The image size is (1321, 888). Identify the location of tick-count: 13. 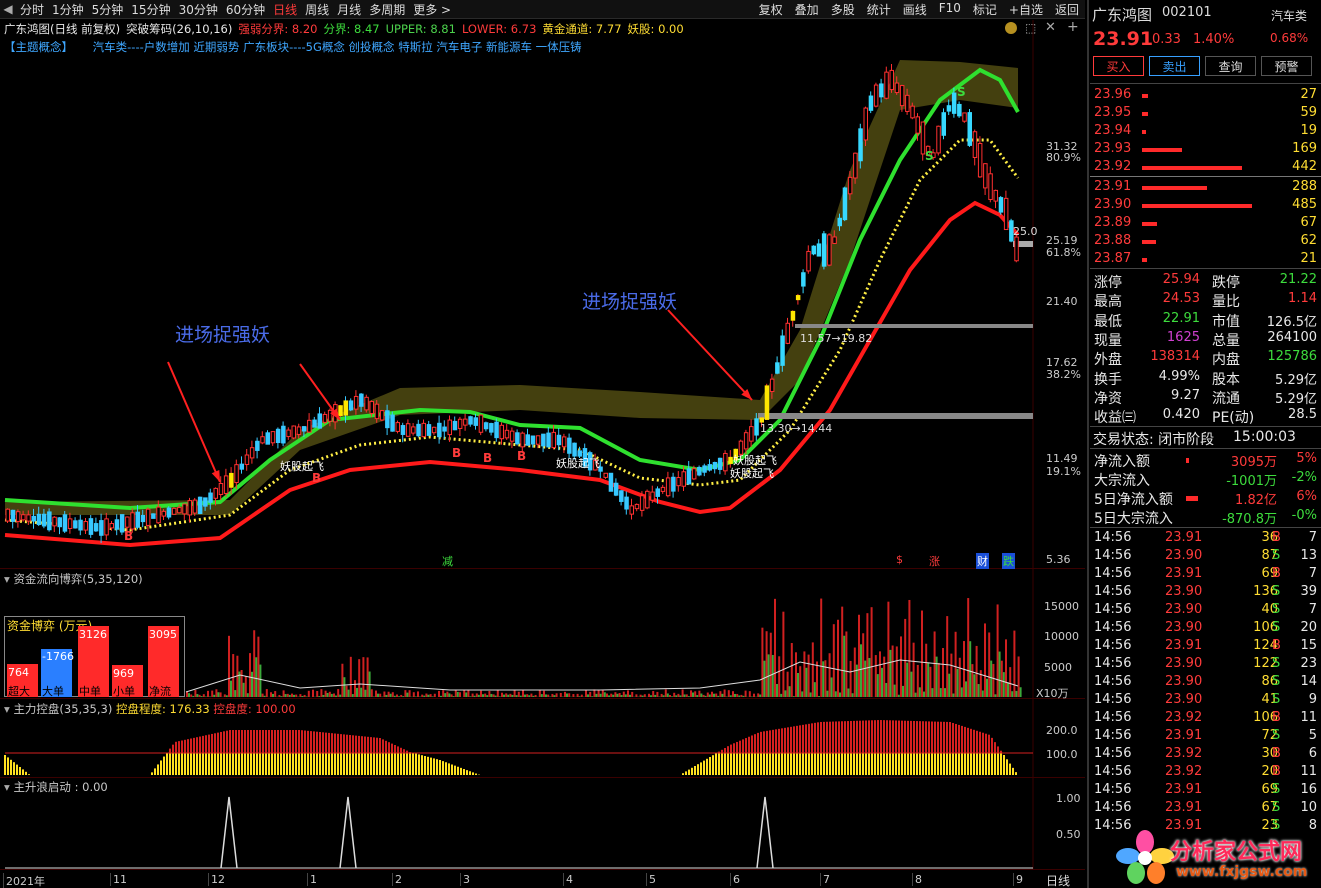
(1308, 555).